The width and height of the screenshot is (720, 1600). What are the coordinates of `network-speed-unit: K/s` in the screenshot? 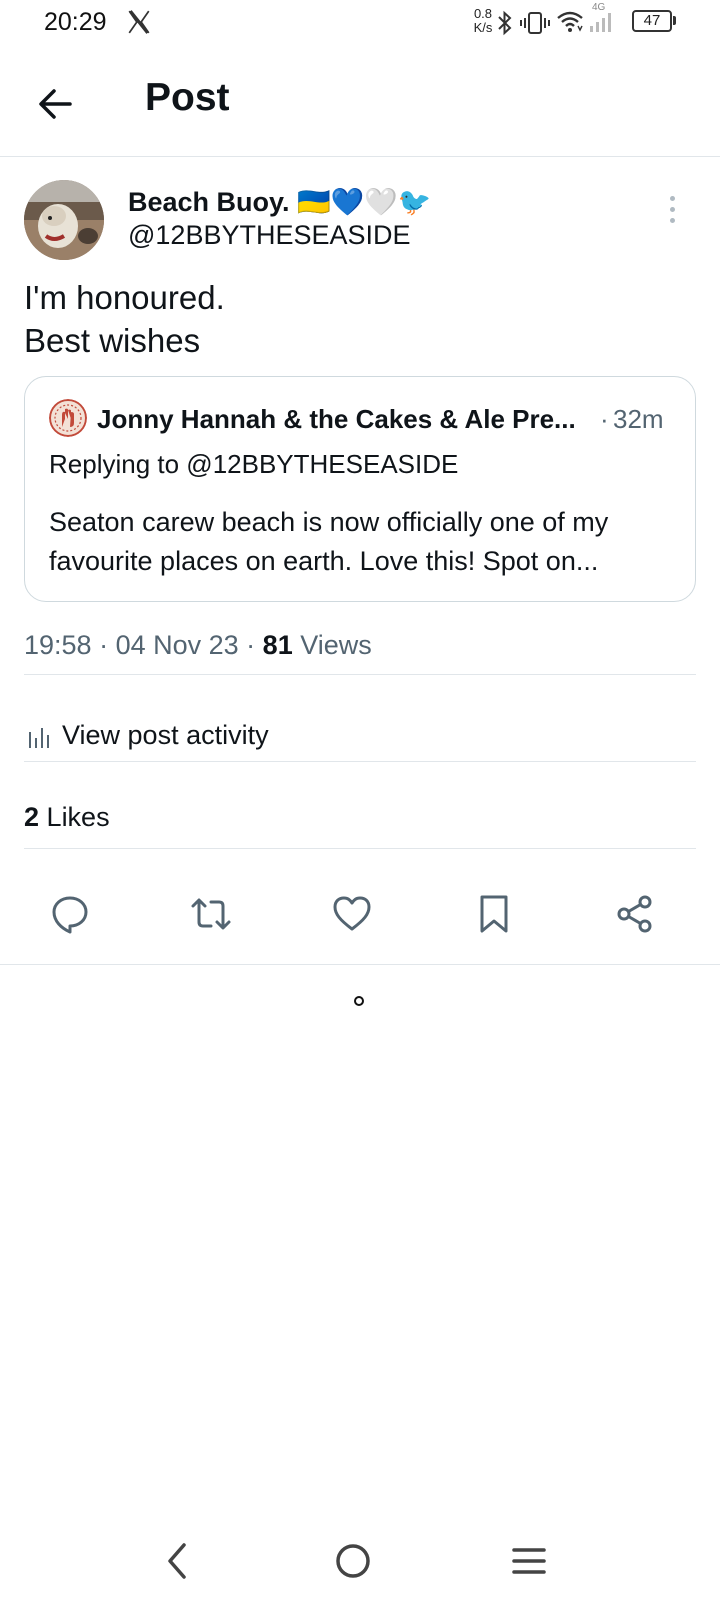 It's located at (483, 27).